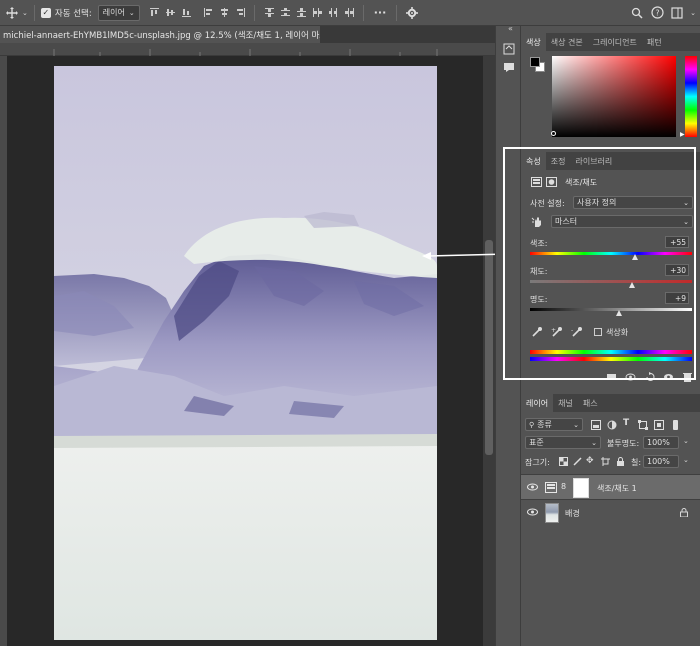 Image resolution: width=700 pixels, height=646 pixels. What do you see at coordinates (622, 221) in the screenshot?
I see `channel-dropdown: 마스터 ⌄` at bounding box center [622, 221].